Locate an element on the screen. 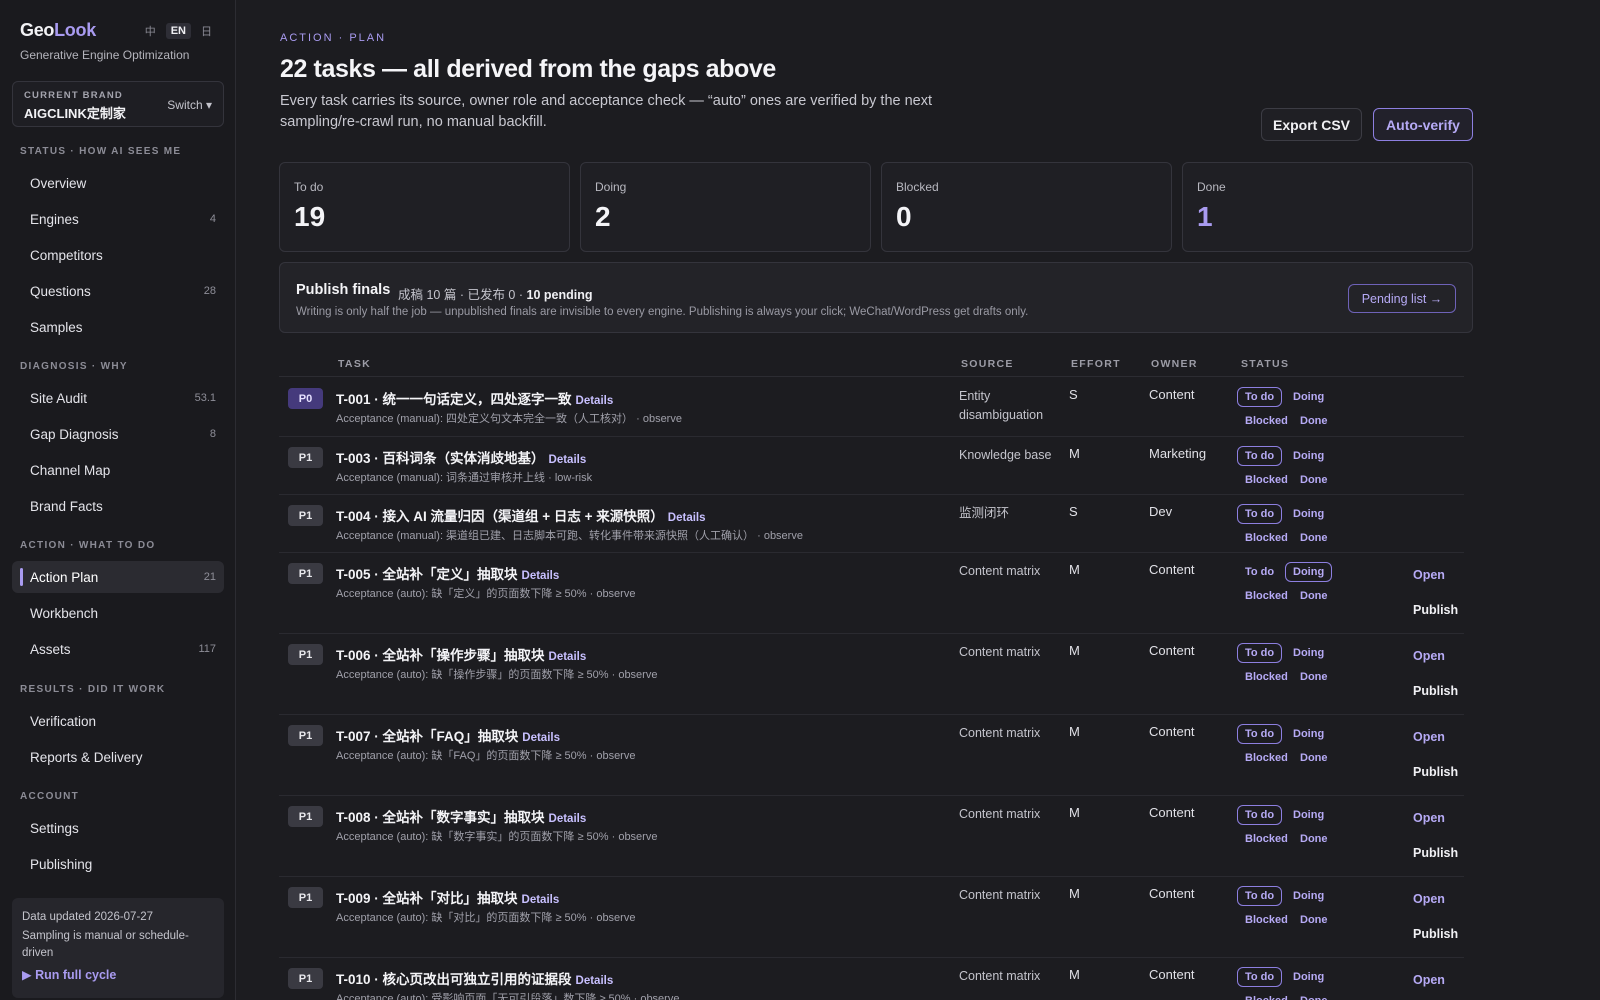 The image size is (1600, 1000). auto-verify-button: Auto-verify is located at coordinates (1423, 124).